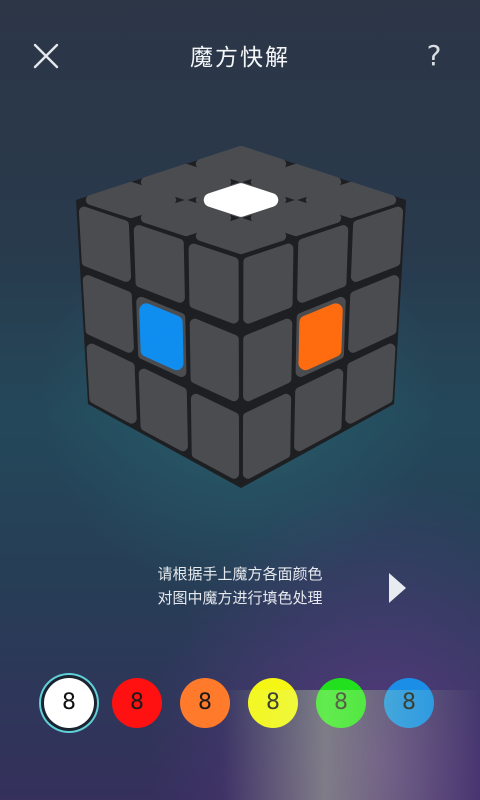 The image size is (480, 800). I want to click on help-button: ?, so click(434, 56).